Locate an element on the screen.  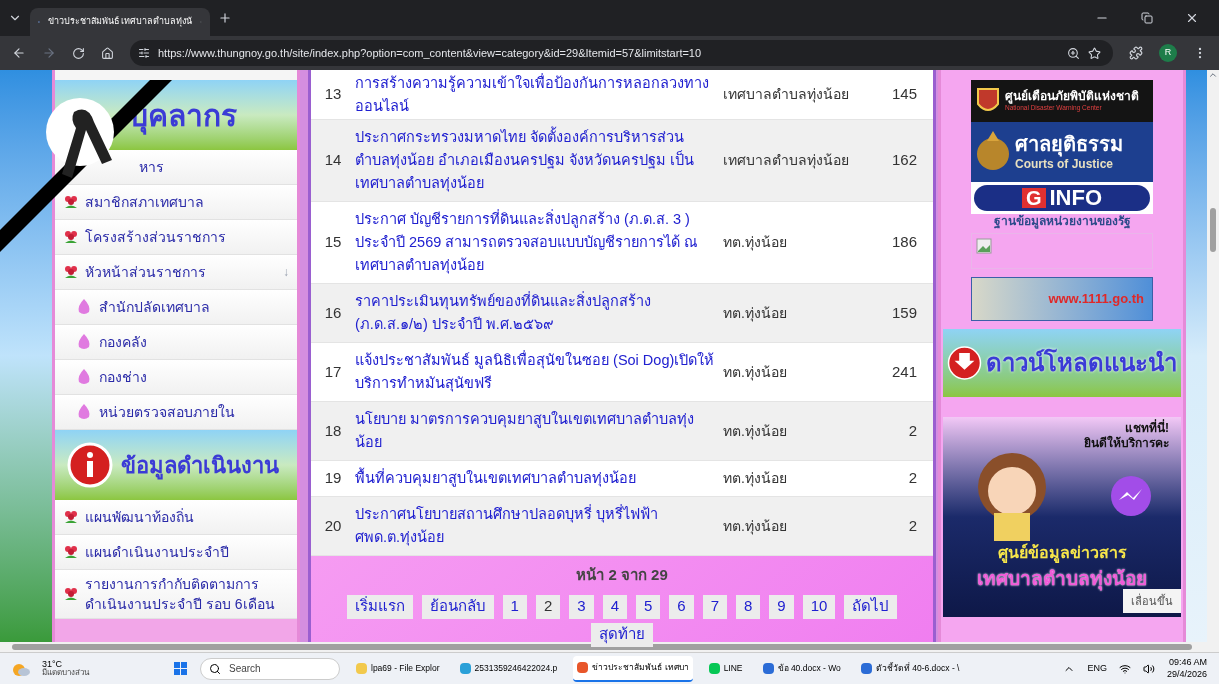
reload-icon is located at coordinates (78, 53).